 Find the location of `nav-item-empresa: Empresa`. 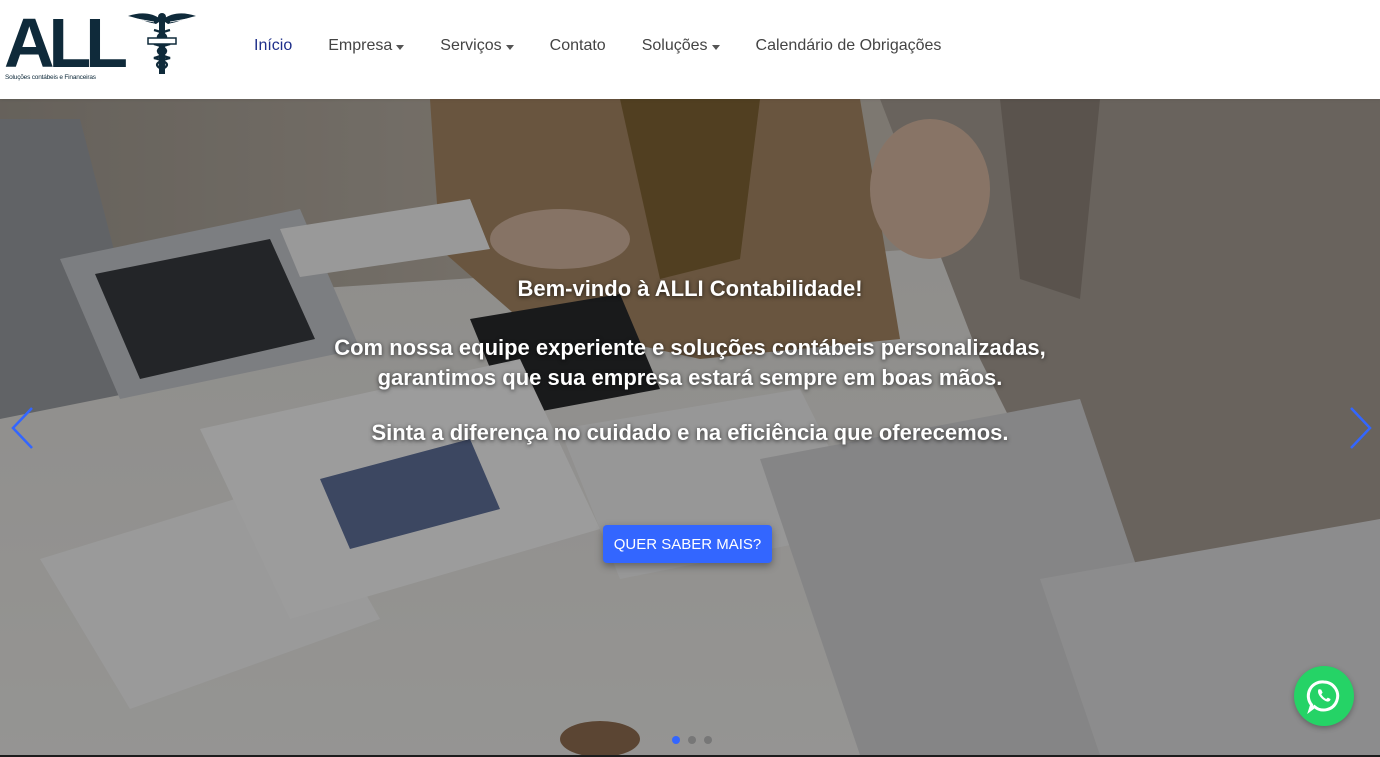

nav-item-empresa: Empresa is located at coordinates (366, 46).